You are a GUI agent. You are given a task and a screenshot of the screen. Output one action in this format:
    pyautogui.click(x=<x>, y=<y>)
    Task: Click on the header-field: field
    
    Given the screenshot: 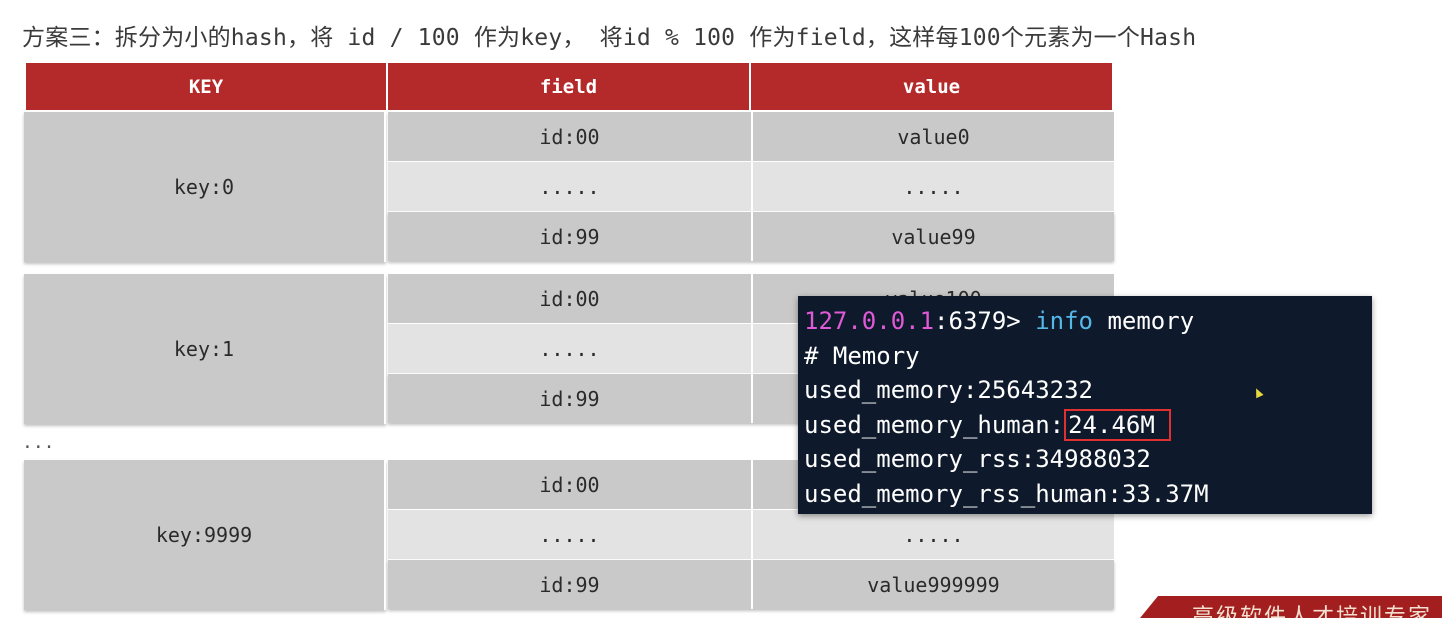 What is the action you would take?
    pyautogui.click(x=567, y=86)
    